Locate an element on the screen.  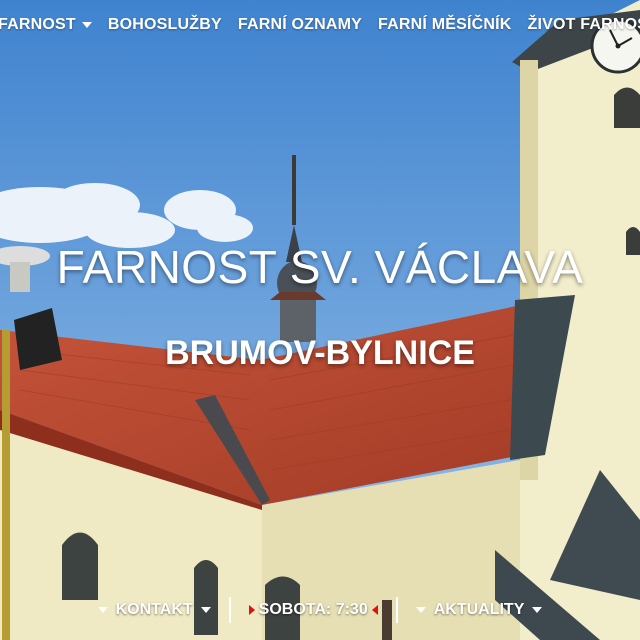
nav-item-label: BOHOSLUŽBY is located at coordinates (164, 24).